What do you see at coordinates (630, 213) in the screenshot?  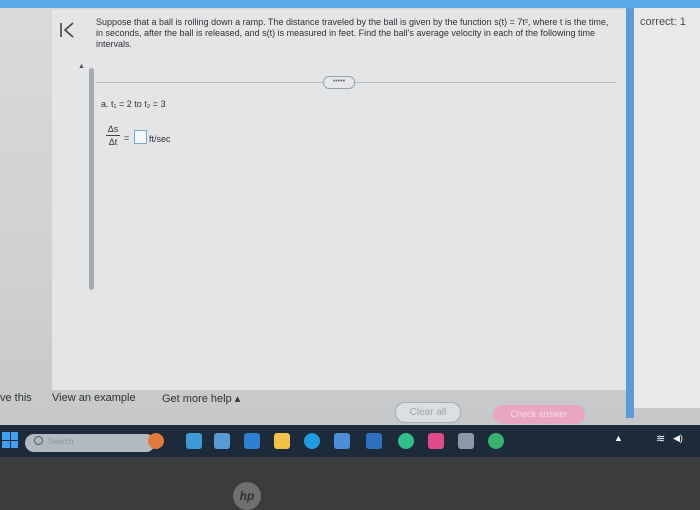 I see `pane-divider` at bounding box center [630, 213].